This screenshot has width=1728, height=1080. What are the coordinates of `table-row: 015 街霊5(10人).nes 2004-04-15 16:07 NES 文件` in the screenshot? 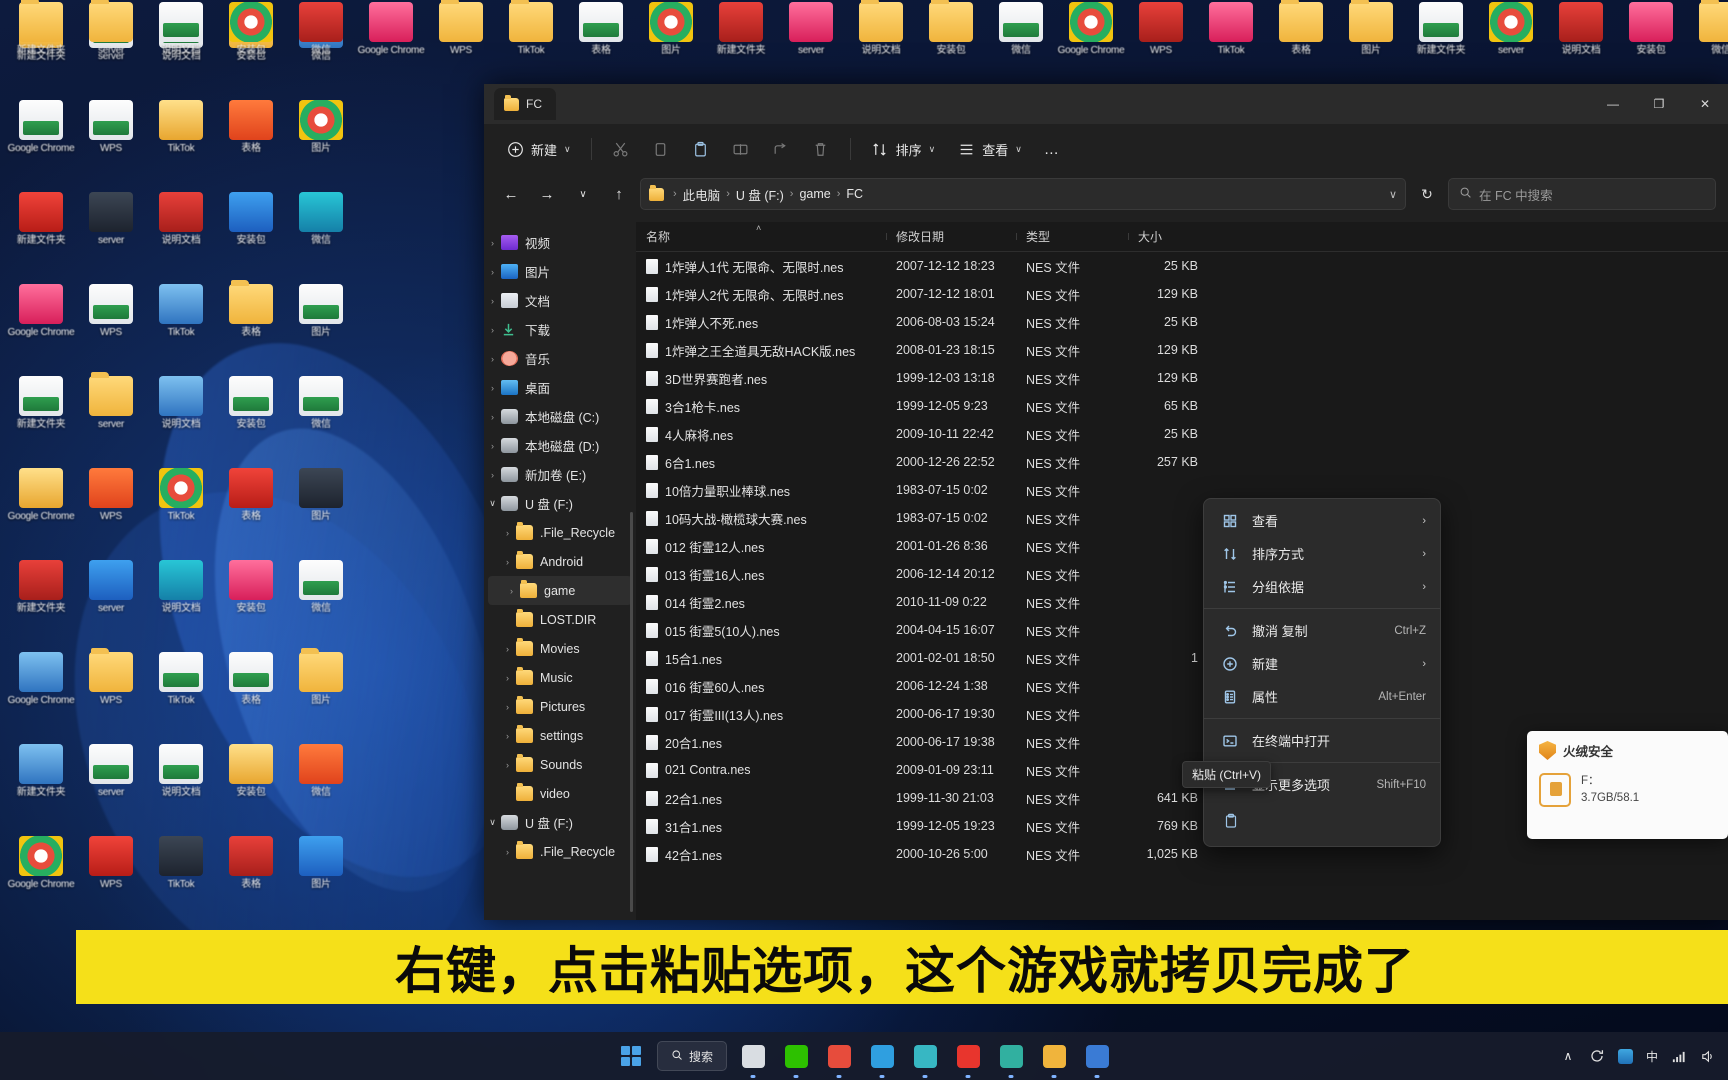 It's located at (1182, 630).